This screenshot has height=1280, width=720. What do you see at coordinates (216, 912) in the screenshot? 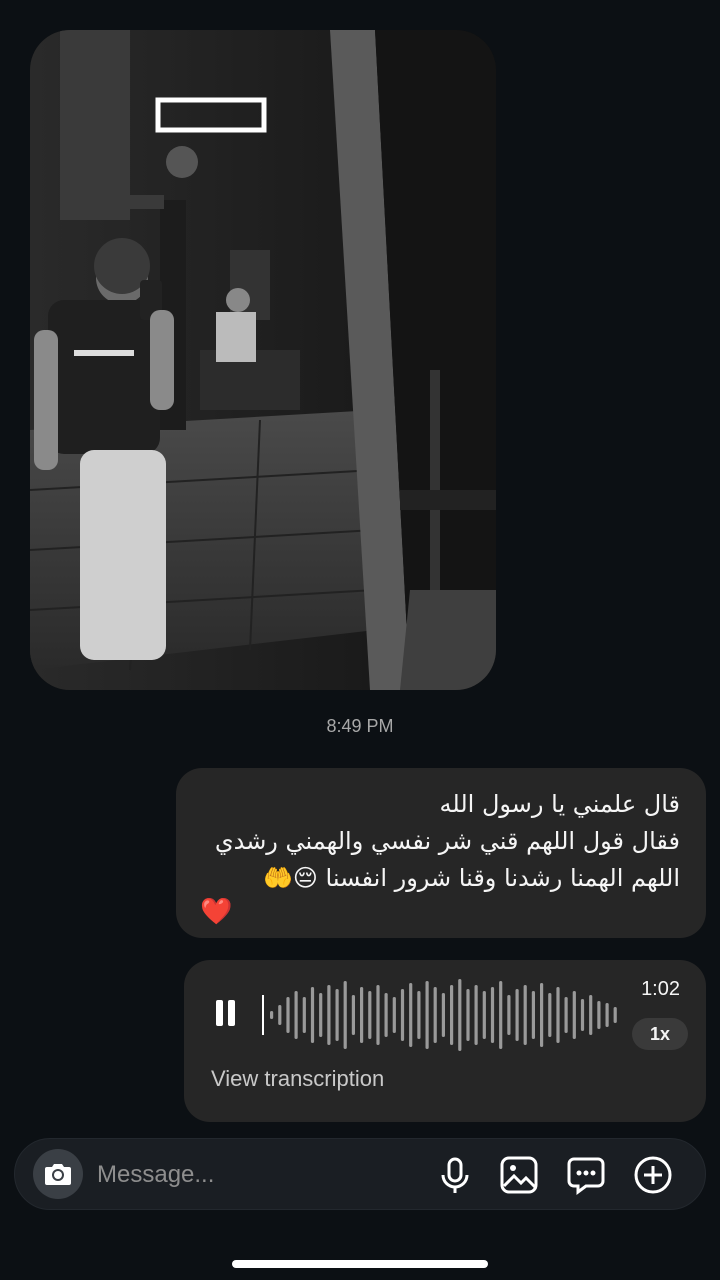
I see `heart-emoji: ❤️` at bounding box center [216, 912].